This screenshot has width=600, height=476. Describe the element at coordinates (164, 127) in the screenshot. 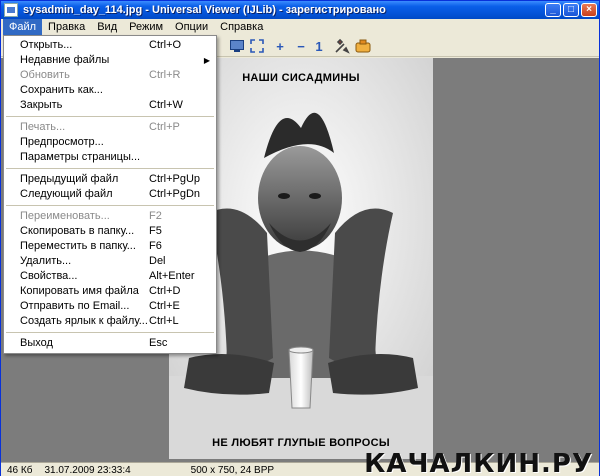

I see `menu-item-shortcut: Ctrl+P` at that location.